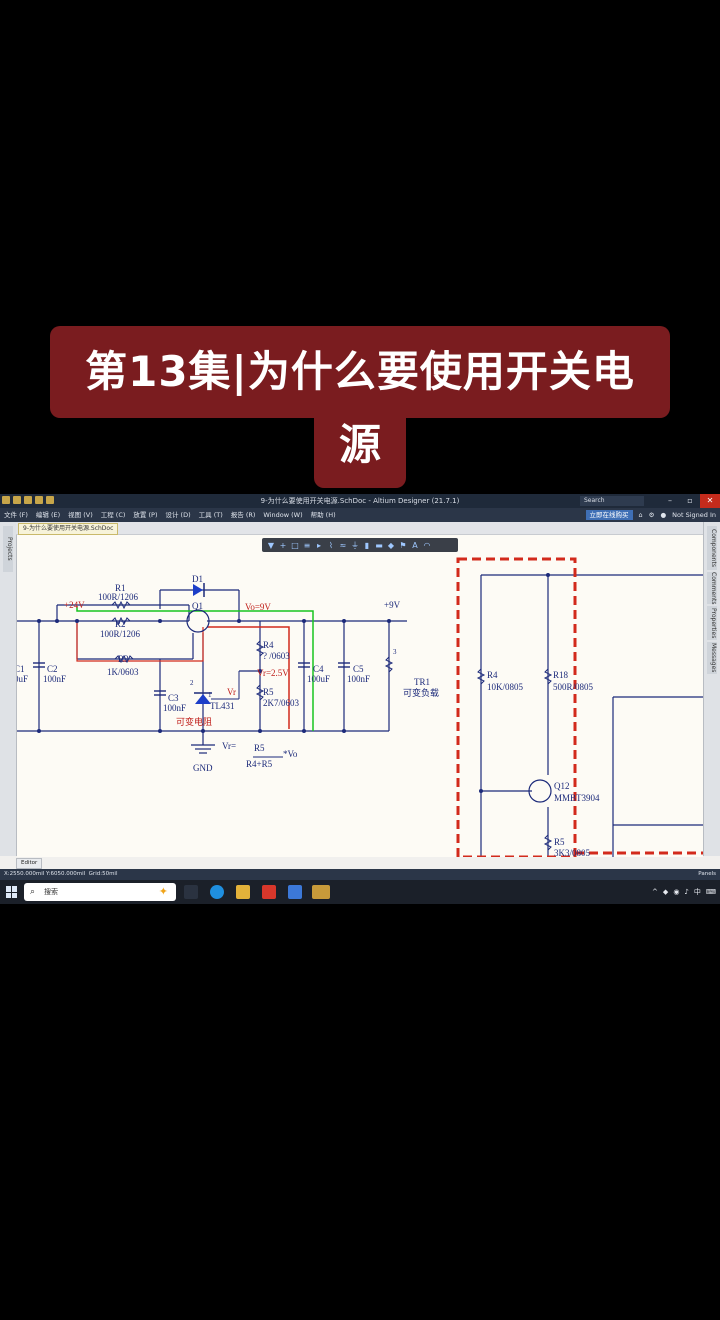 This screenshot has height=1320, width=720. I want to click on sign-in-status: Not Signed In, so click(694, 515).